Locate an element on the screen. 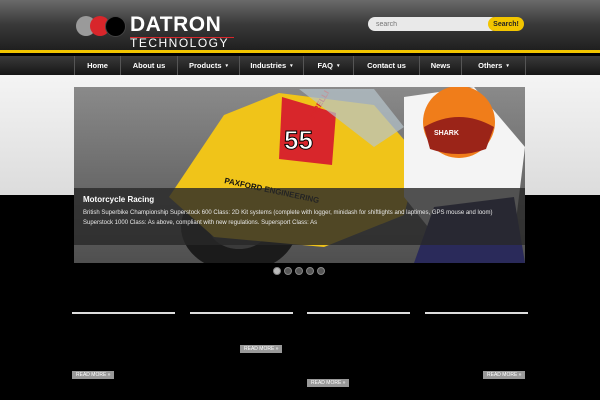 Image resolution: width=600 pixels, height=400 pixels. search-input is located at coordinates (433, 24).